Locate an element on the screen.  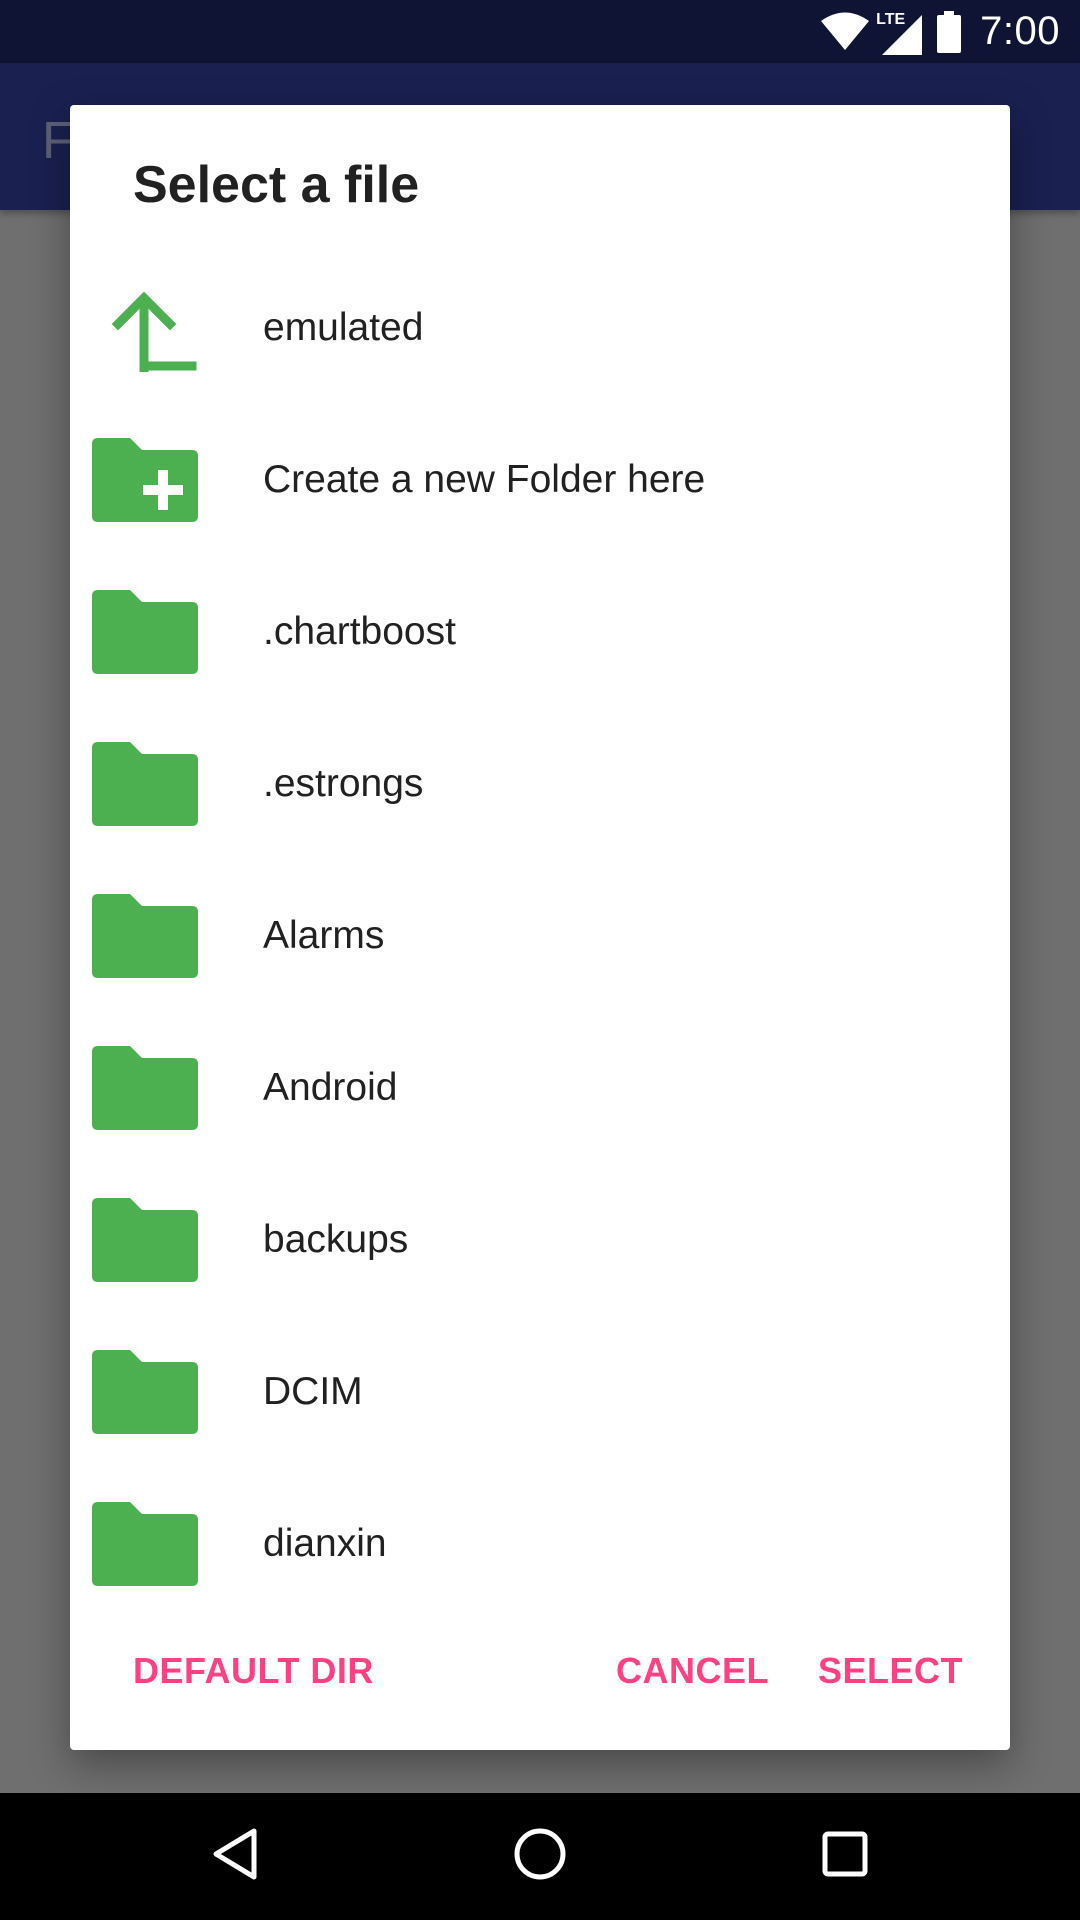
list-item-label: Android is located at coordinates (330, 1087).